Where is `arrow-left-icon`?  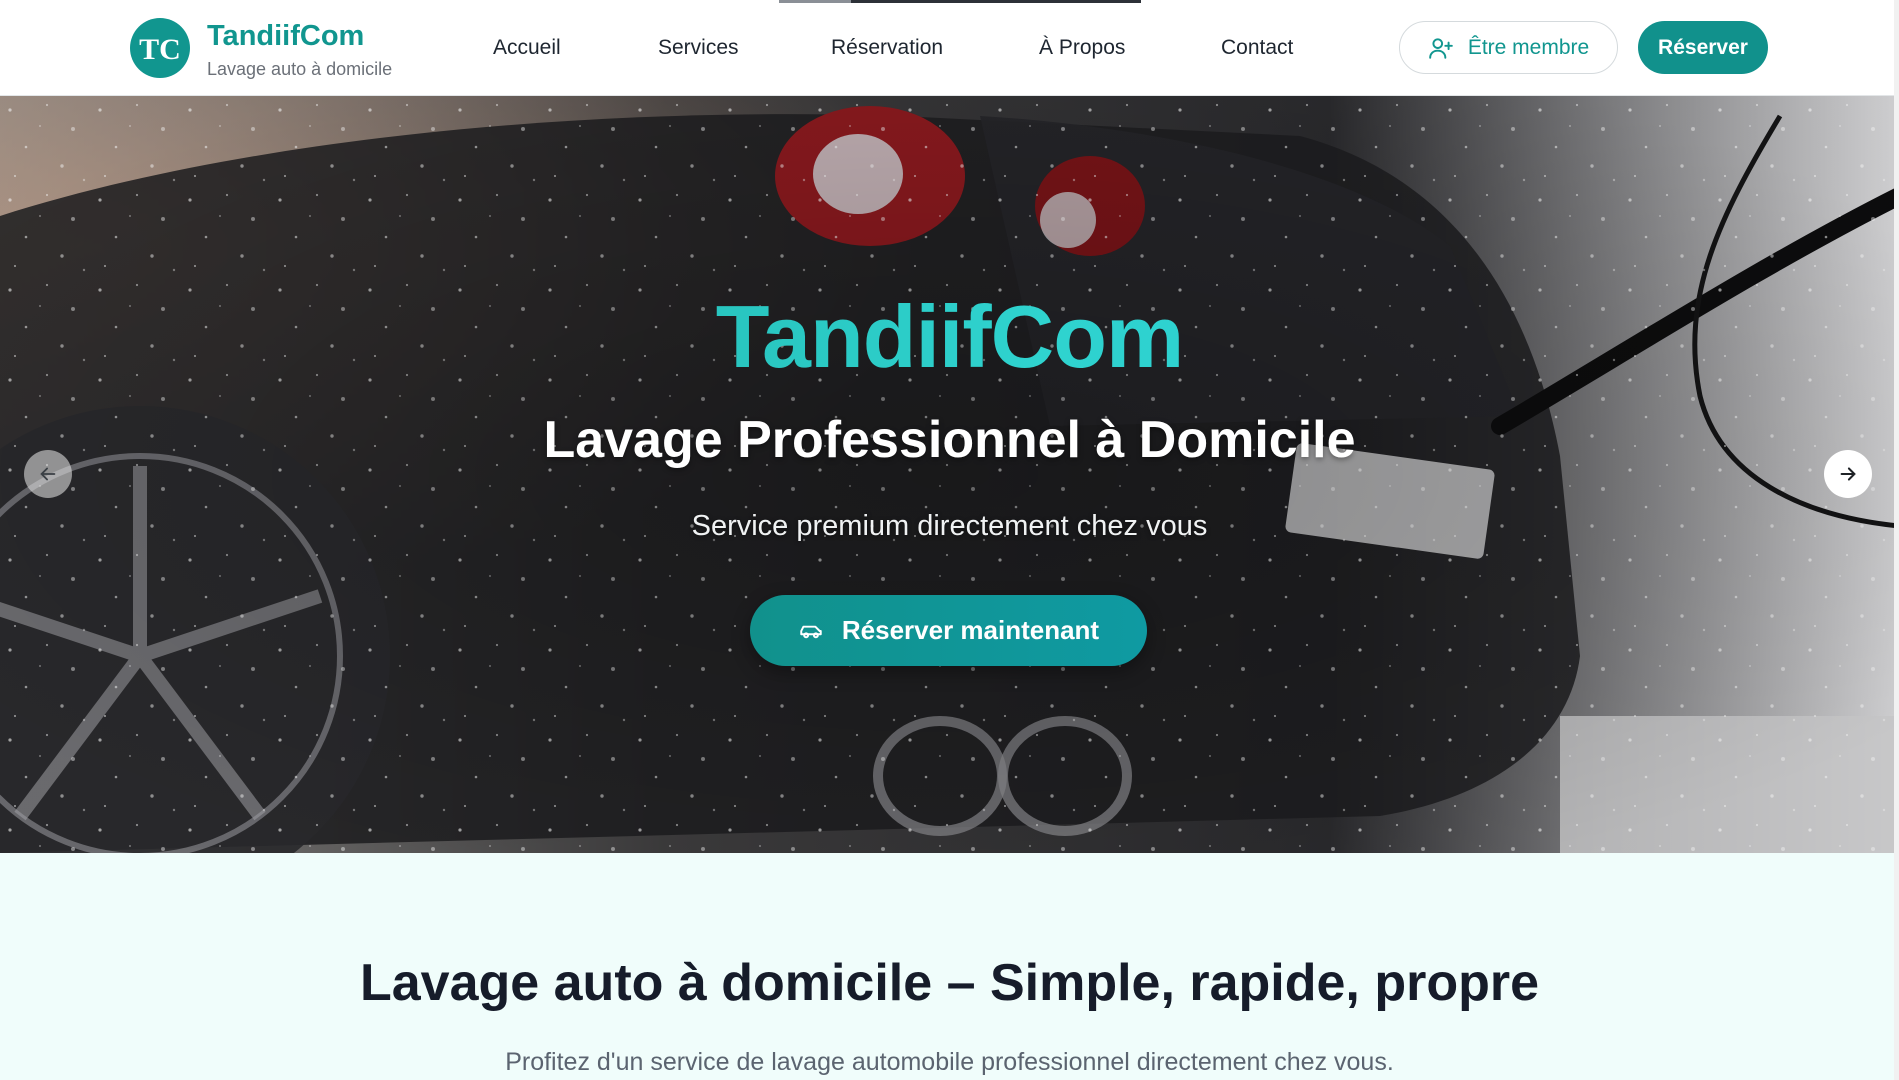 arrow-left-icon is located at coordinates (48, 474).